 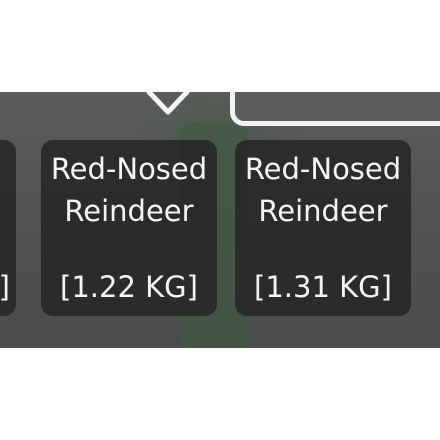 I want to click on slot-item-weight: [1.22 KG], so click(x=129, y=287).